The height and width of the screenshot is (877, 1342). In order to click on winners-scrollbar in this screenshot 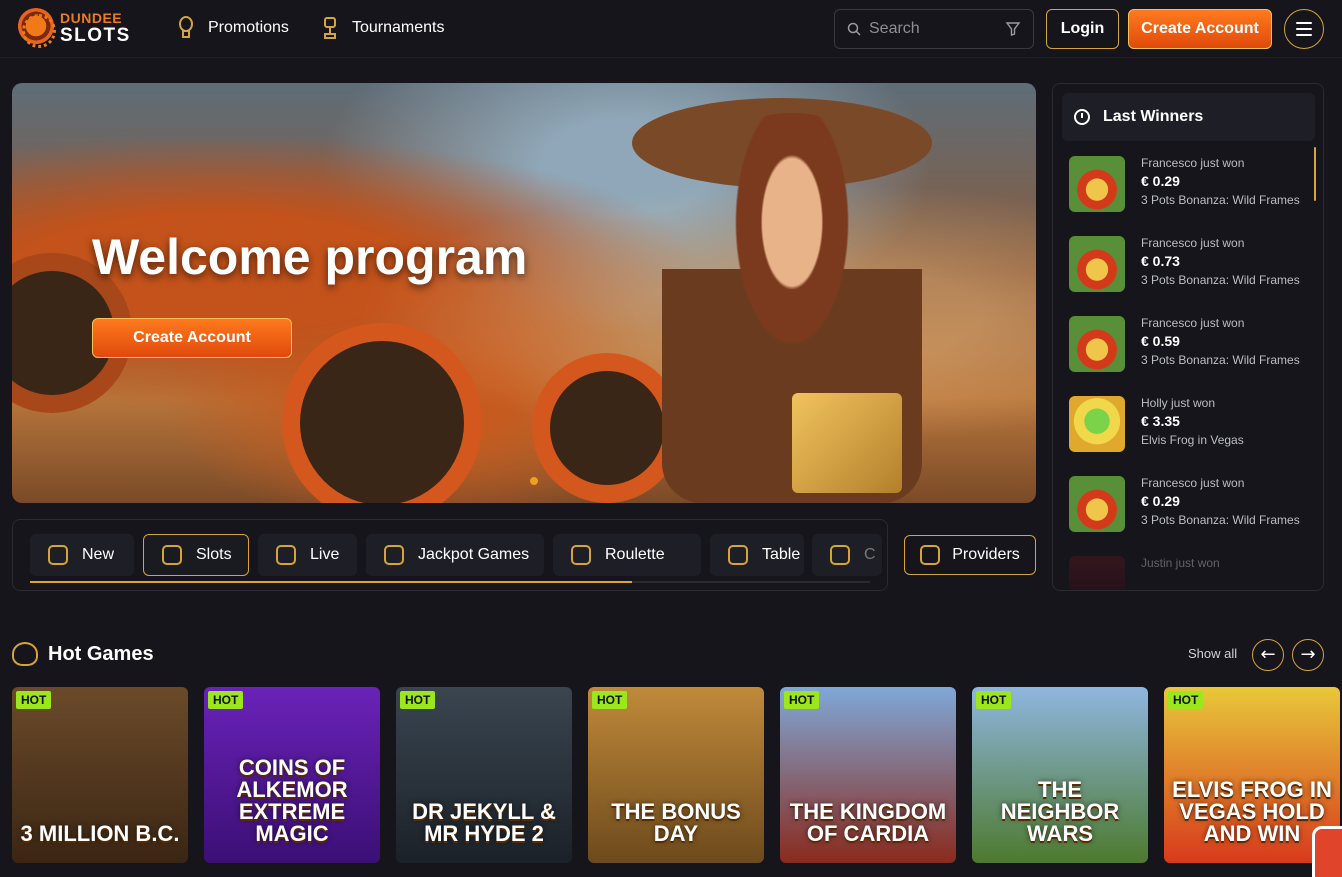, I will do `click(1315, 174)`.